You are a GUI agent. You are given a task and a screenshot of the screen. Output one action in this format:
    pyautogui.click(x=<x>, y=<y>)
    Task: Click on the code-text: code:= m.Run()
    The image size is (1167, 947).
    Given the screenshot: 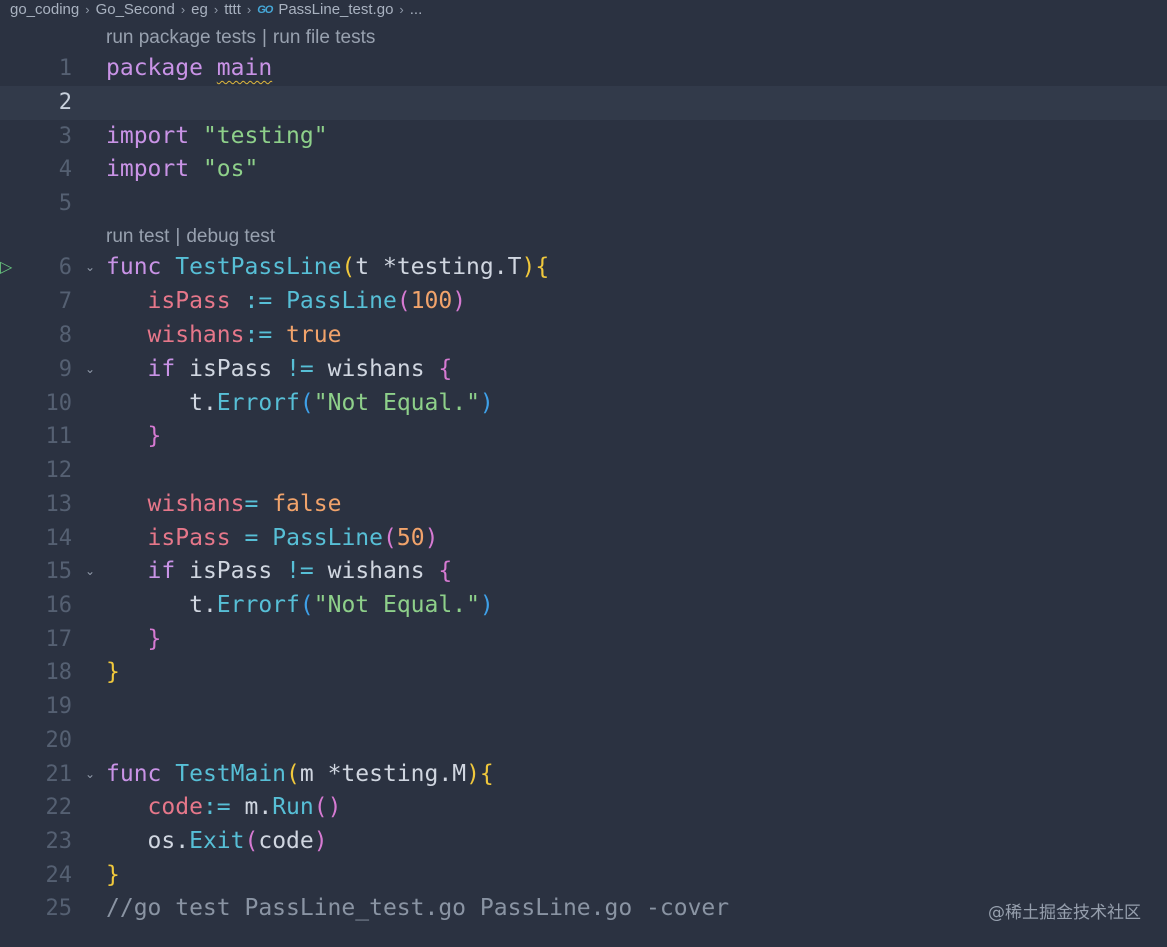 What is the action you would take?
    pyautogui.click(x=244, y=807)
    